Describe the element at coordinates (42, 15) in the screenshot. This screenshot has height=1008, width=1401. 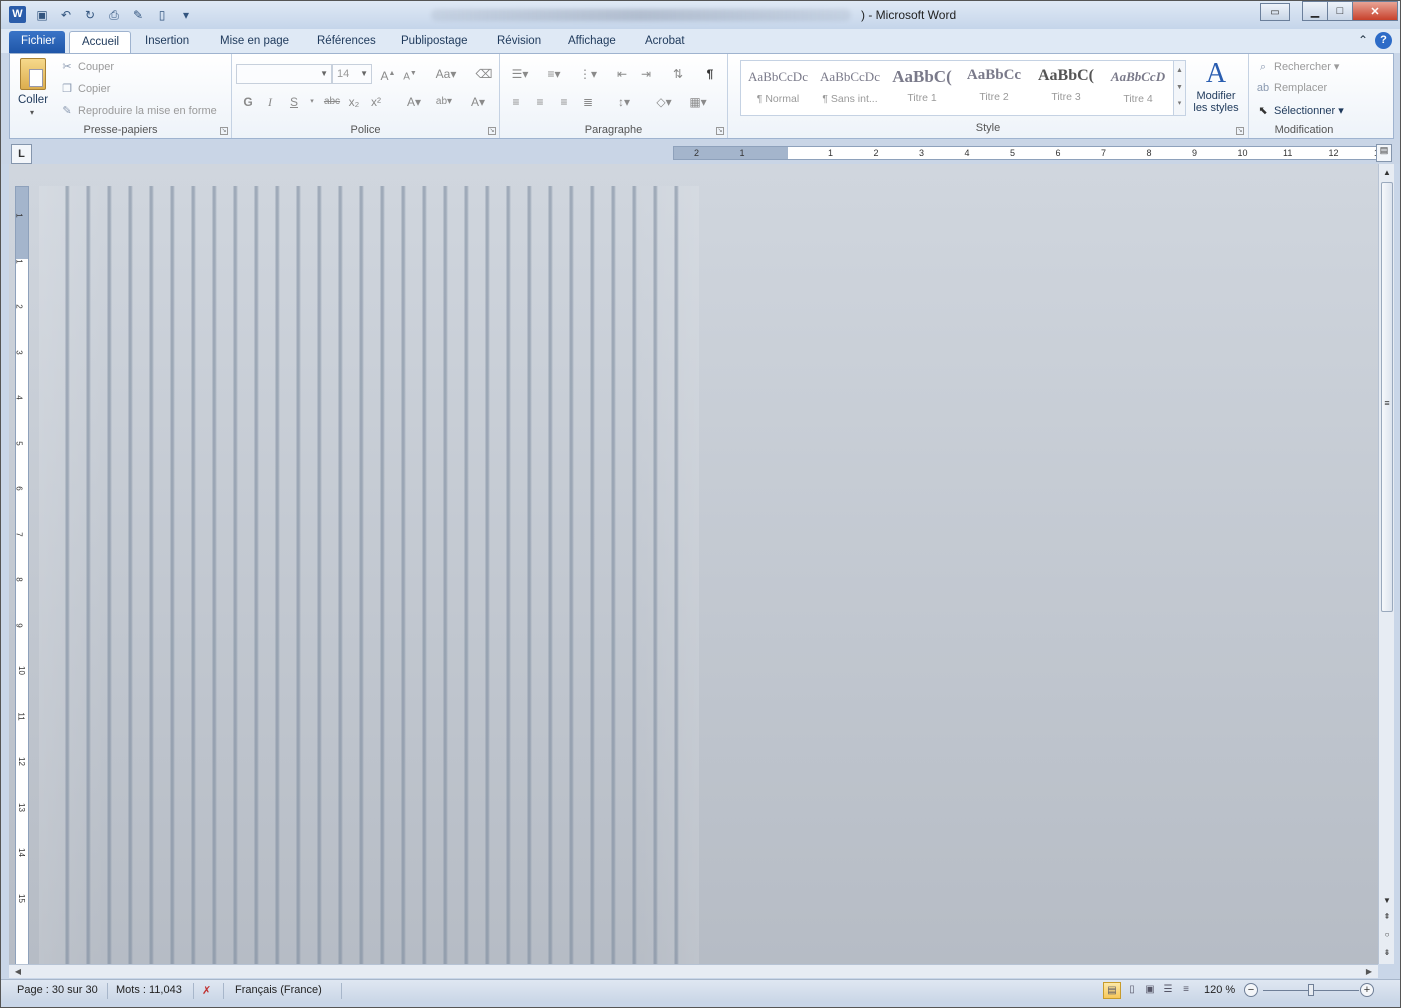
I see `save-icon: ▣` at that location.